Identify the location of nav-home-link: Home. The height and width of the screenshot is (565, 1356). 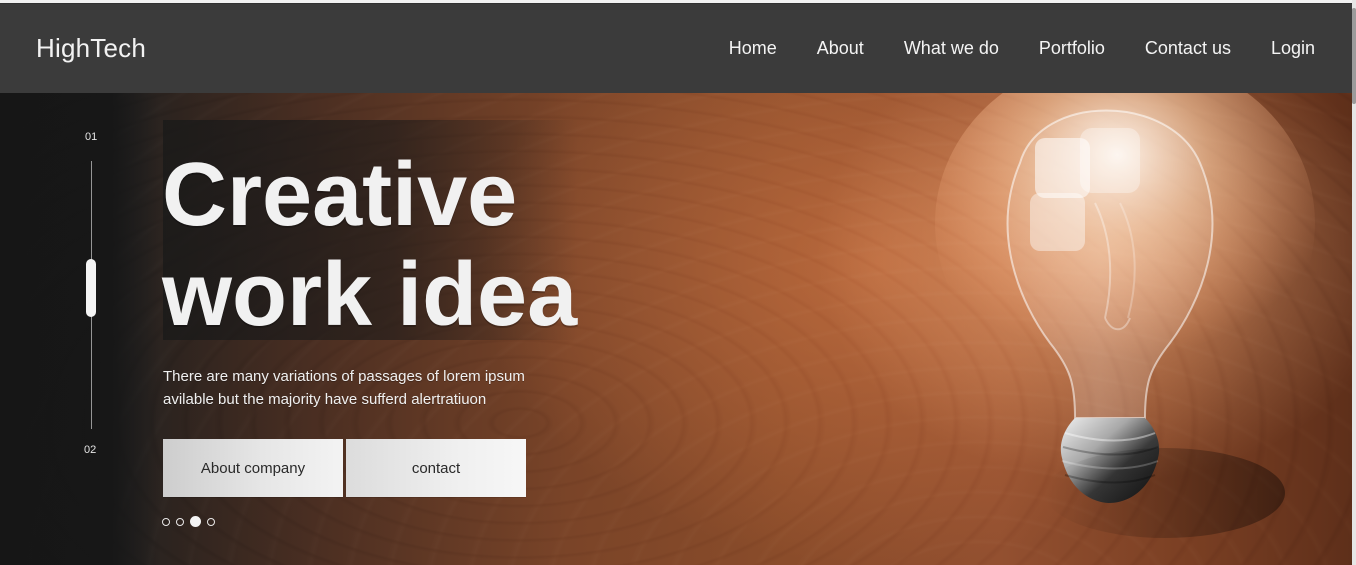
(753, 48).